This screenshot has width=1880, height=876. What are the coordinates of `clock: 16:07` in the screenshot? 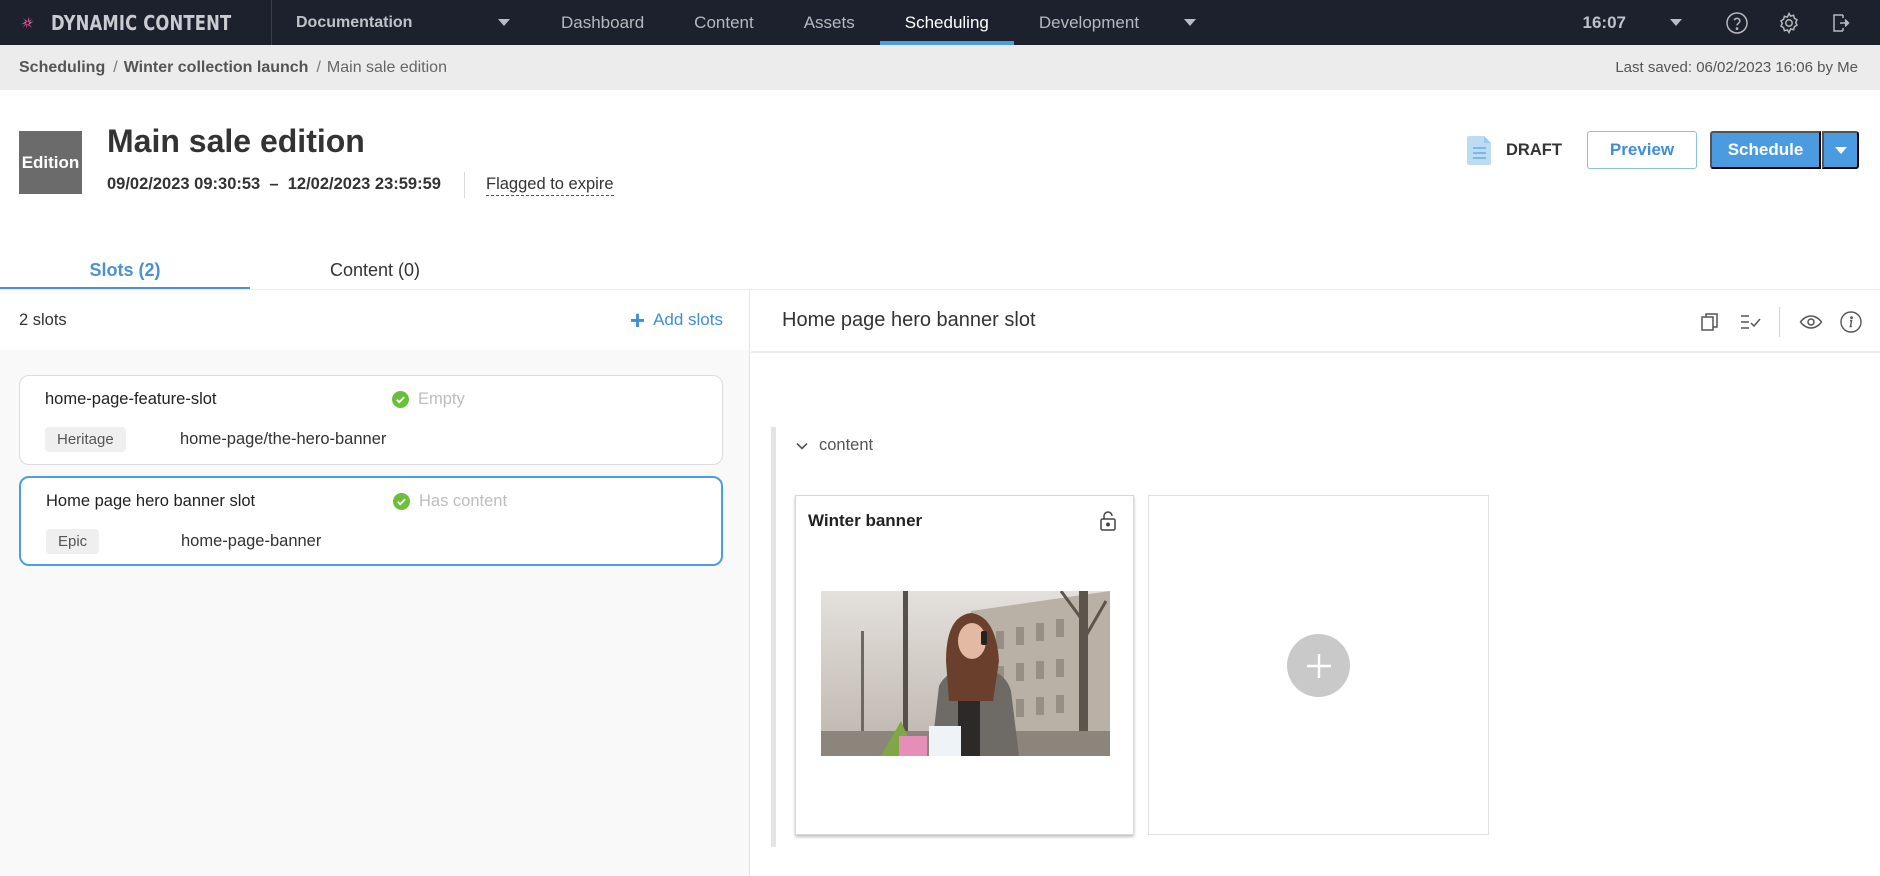 It's located at (1604, 22).